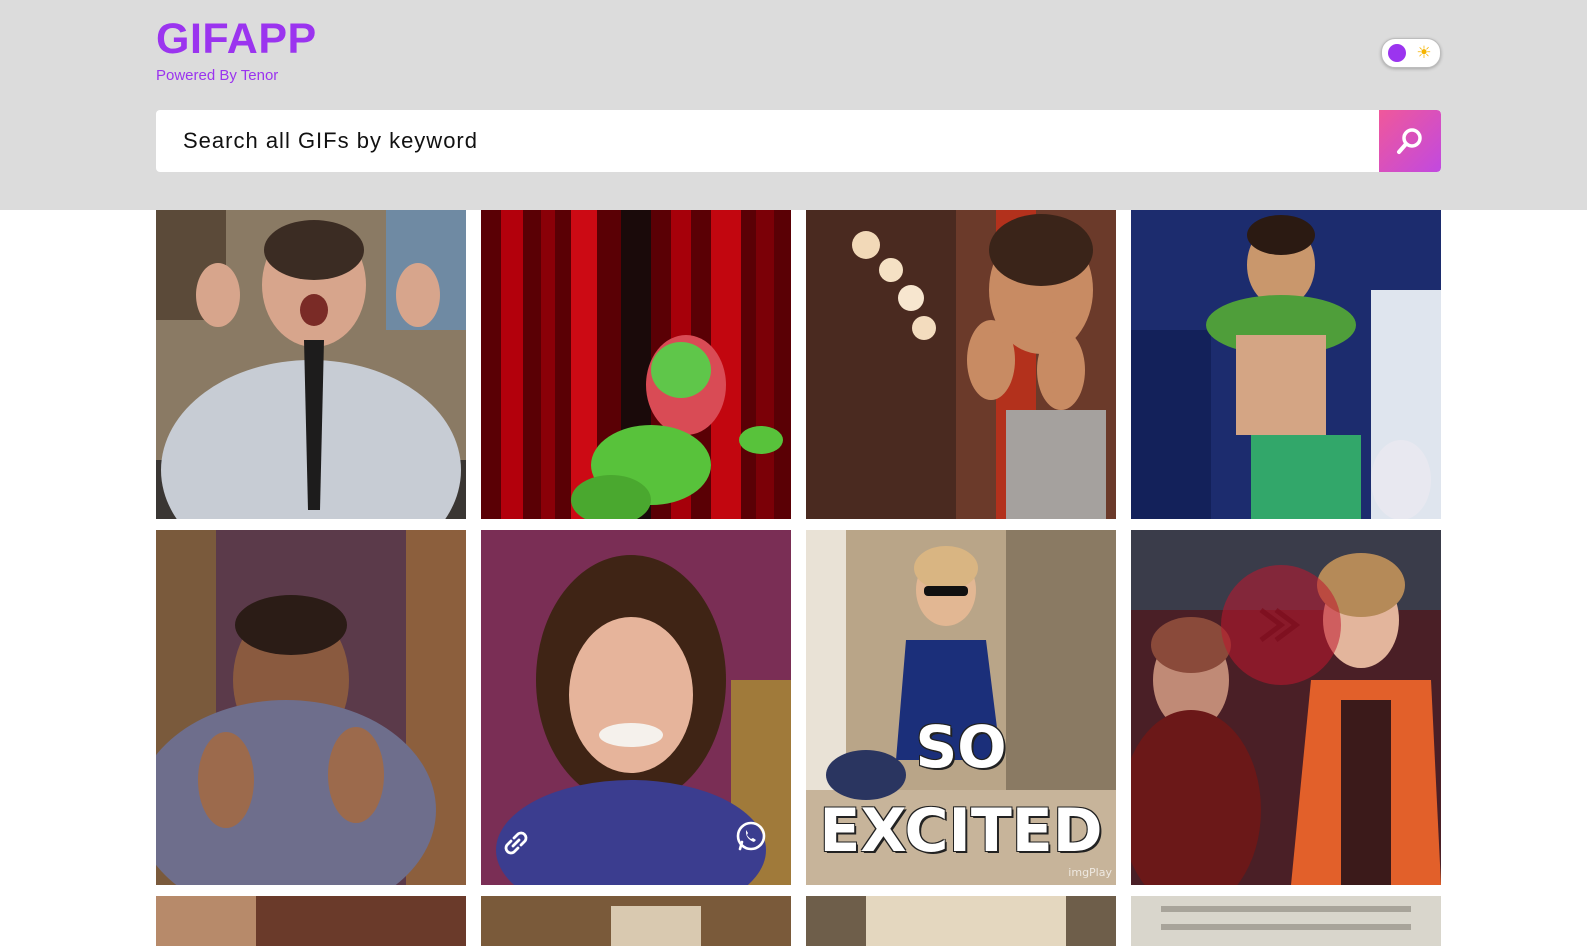  I want to click on app-title: GIFAPP, so click(236, 39).